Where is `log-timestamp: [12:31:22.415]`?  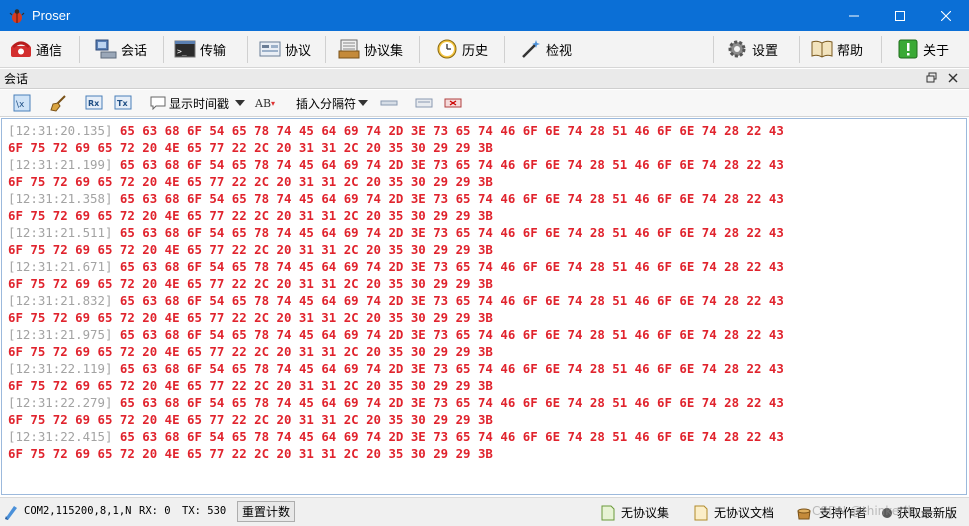 log-timestamp: [12:31:22.415] is located at coordinates (60, 436).